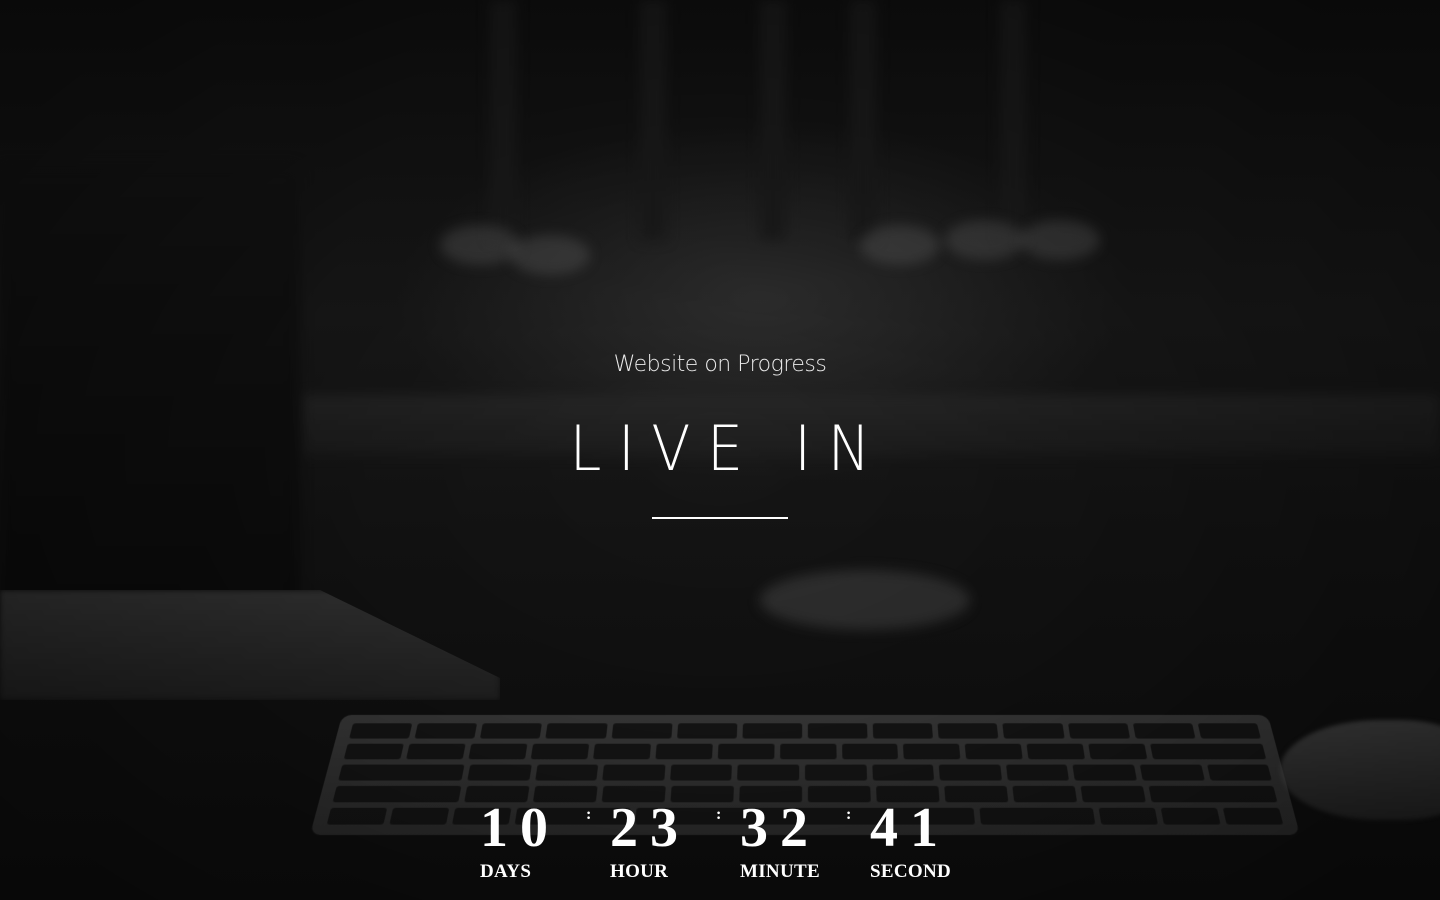  Describe the element at coordinates (728, 448) in the screenshot. I see `page-title: LIVE IN` at that location.